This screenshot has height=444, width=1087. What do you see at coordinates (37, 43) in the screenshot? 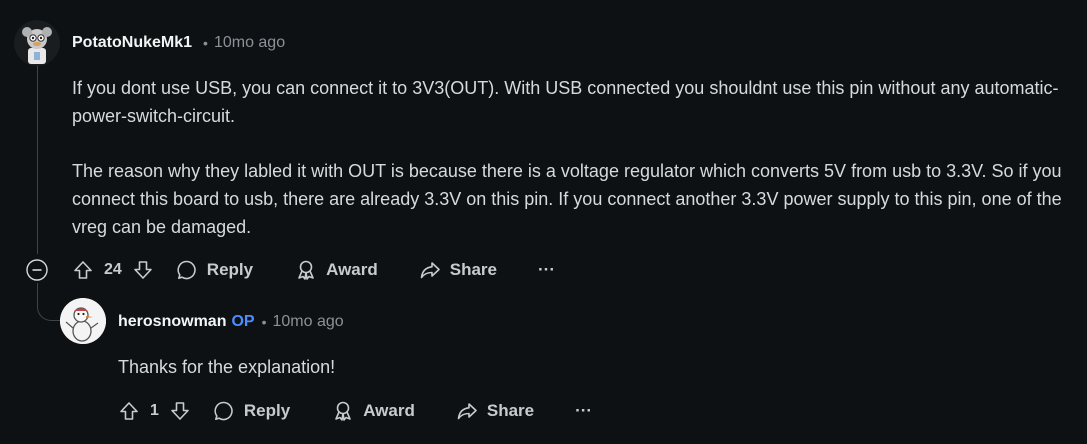
I see `avatar-potatonukemk1` at bounding box center [37, 43].